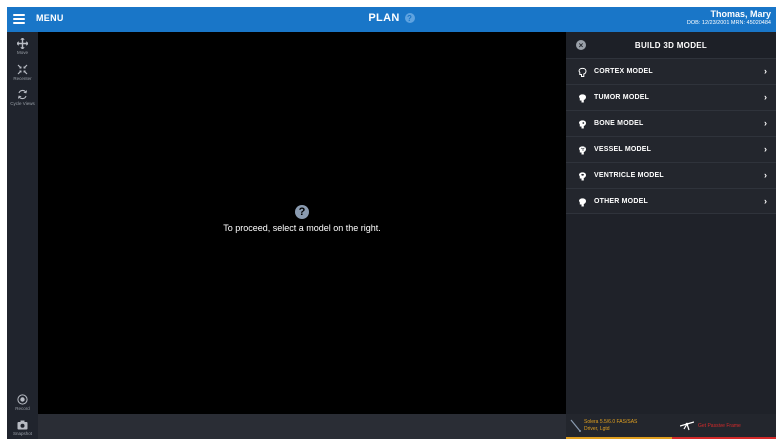 Image resolution: width=782 pixels, height=442 pixels. What do you see at coordinates (611, 425) in the screenshot?
I see `probe-status-text: Solera 5.5/6.0 FAS/SAS Driver, Lgtd` at bounding box center [611, 425].